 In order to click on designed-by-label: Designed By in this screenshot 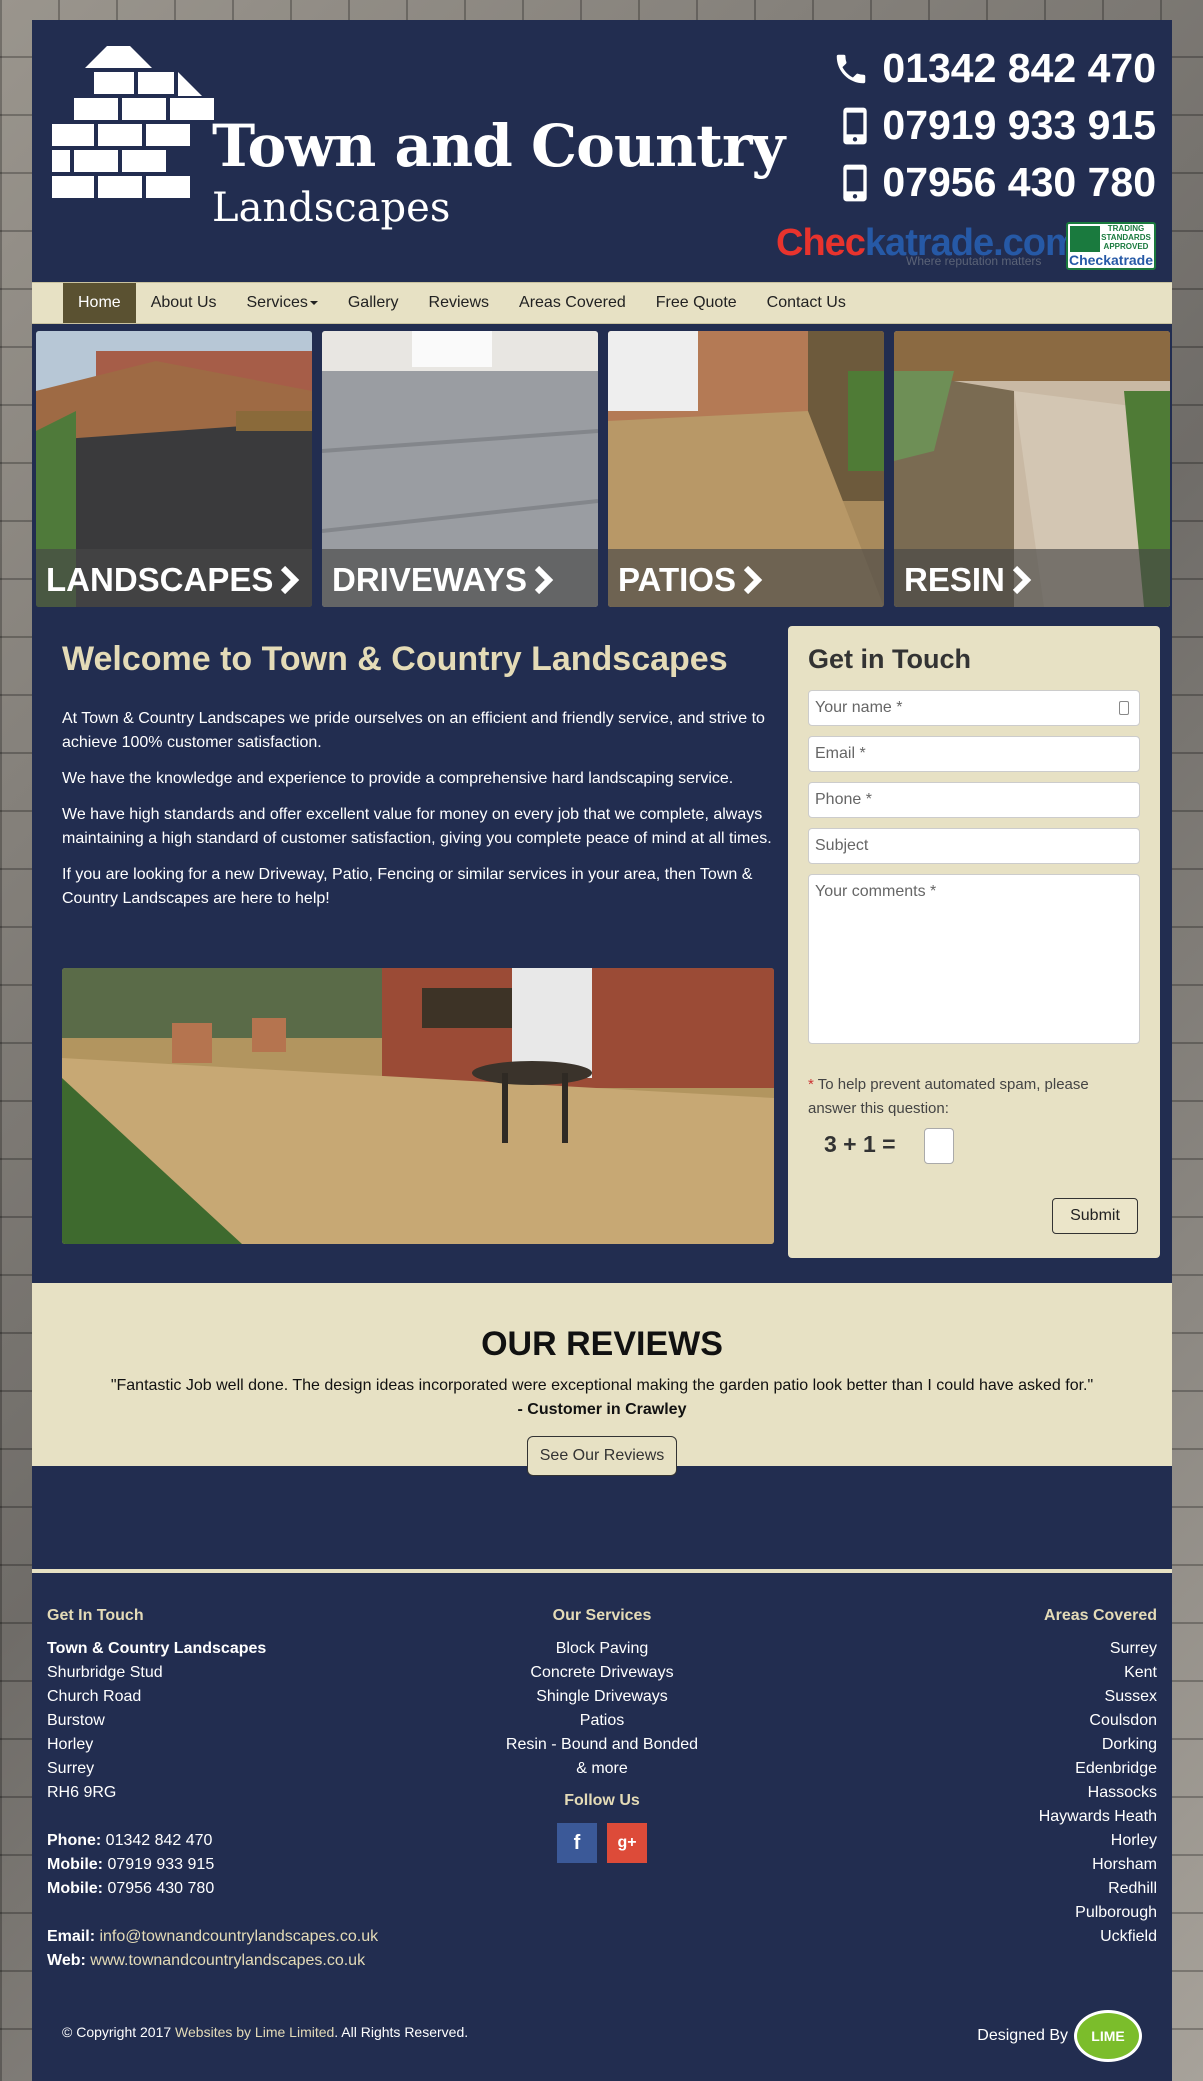, I will do `click(1022, 2035)`.